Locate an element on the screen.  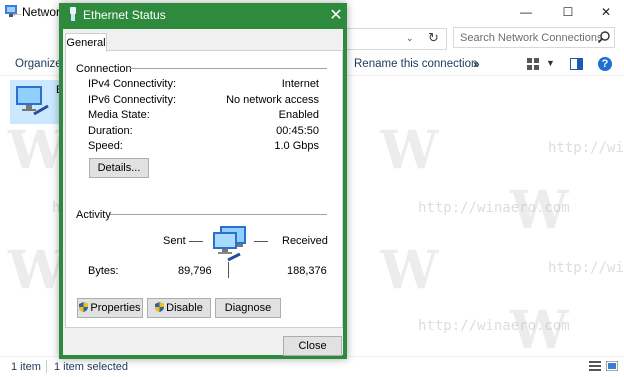
bytes-received-value: 188,376 is located at coordinates (307, 271).